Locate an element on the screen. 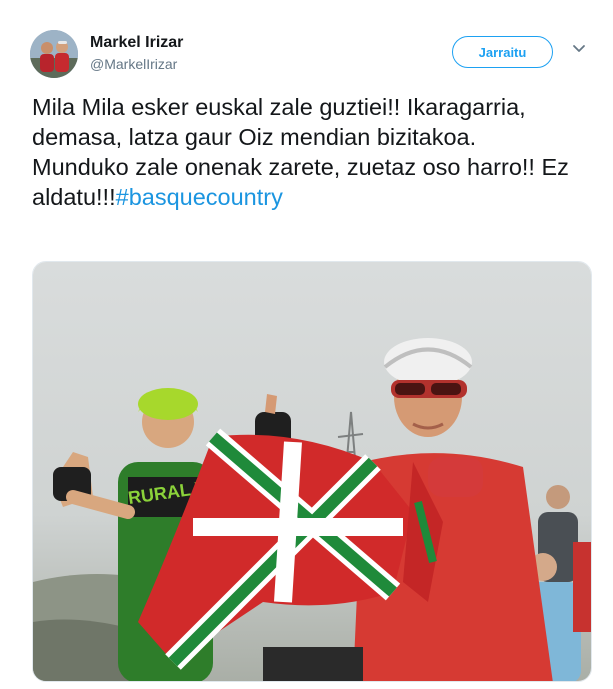  hashtag-link: #basquecountry is located at coordinates (199, 197).